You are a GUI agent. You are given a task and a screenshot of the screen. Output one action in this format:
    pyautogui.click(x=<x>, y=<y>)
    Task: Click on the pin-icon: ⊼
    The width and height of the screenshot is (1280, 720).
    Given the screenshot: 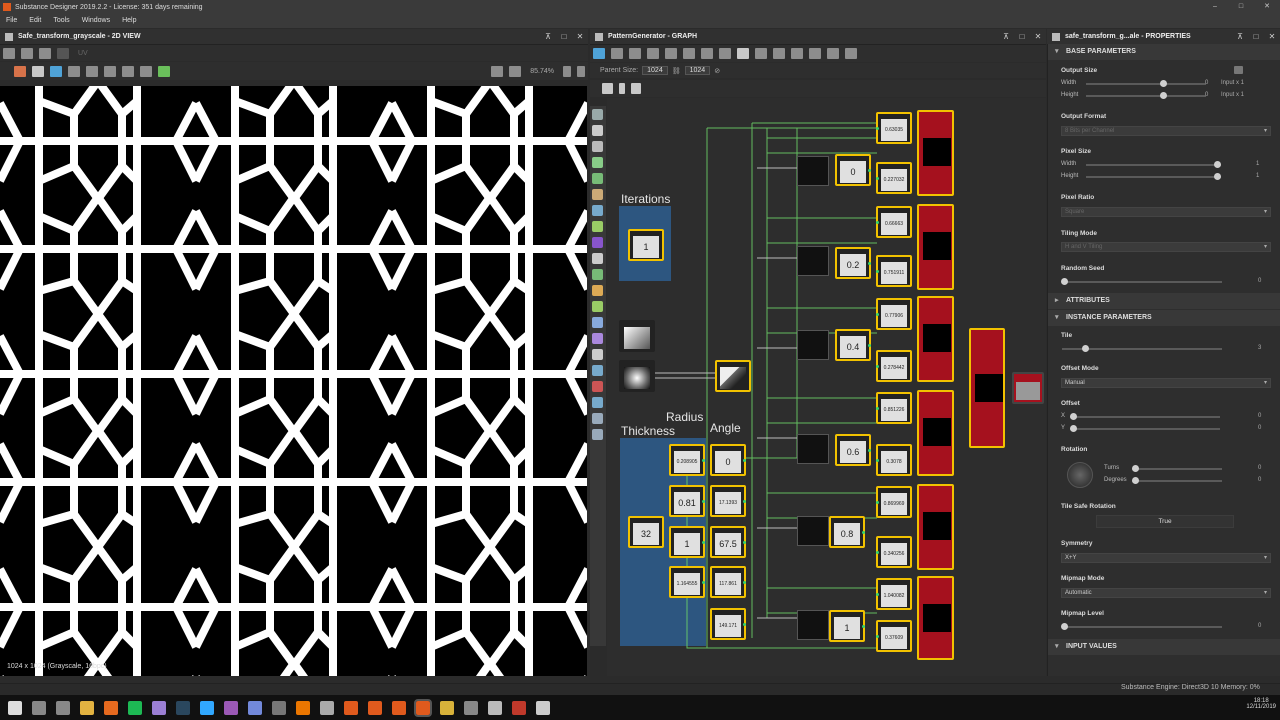 What is the action you would take?
    pyautogui.click(x=548, y=37)
    